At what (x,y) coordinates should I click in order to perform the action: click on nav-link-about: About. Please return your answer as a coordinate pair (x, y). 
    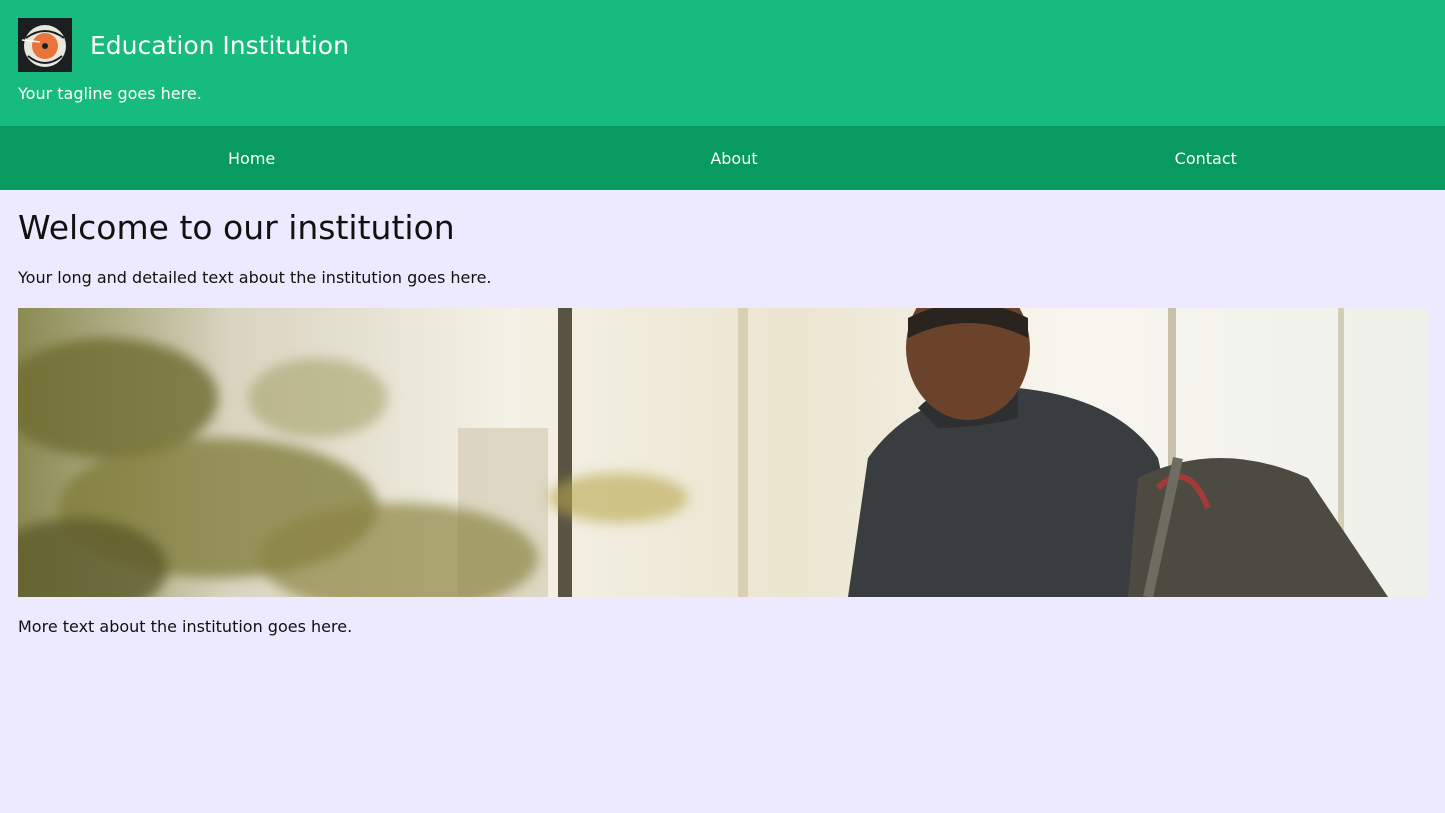
    Looking at the image, I should click on (739, 158).